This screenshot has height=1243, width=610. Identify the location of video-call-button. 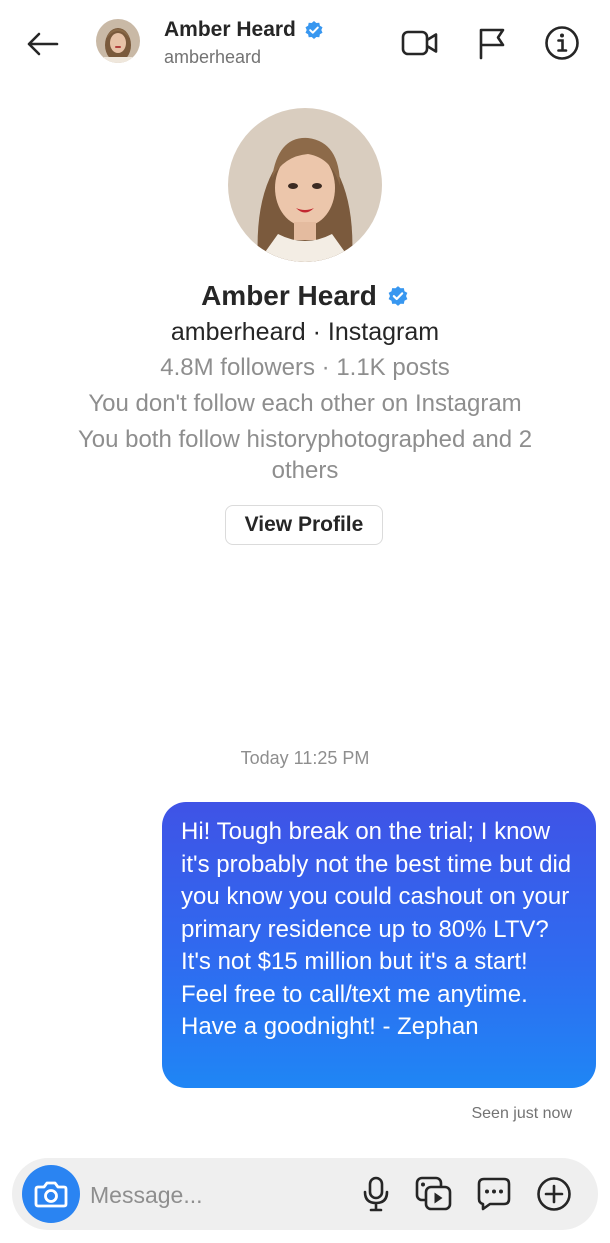
(420, 43).